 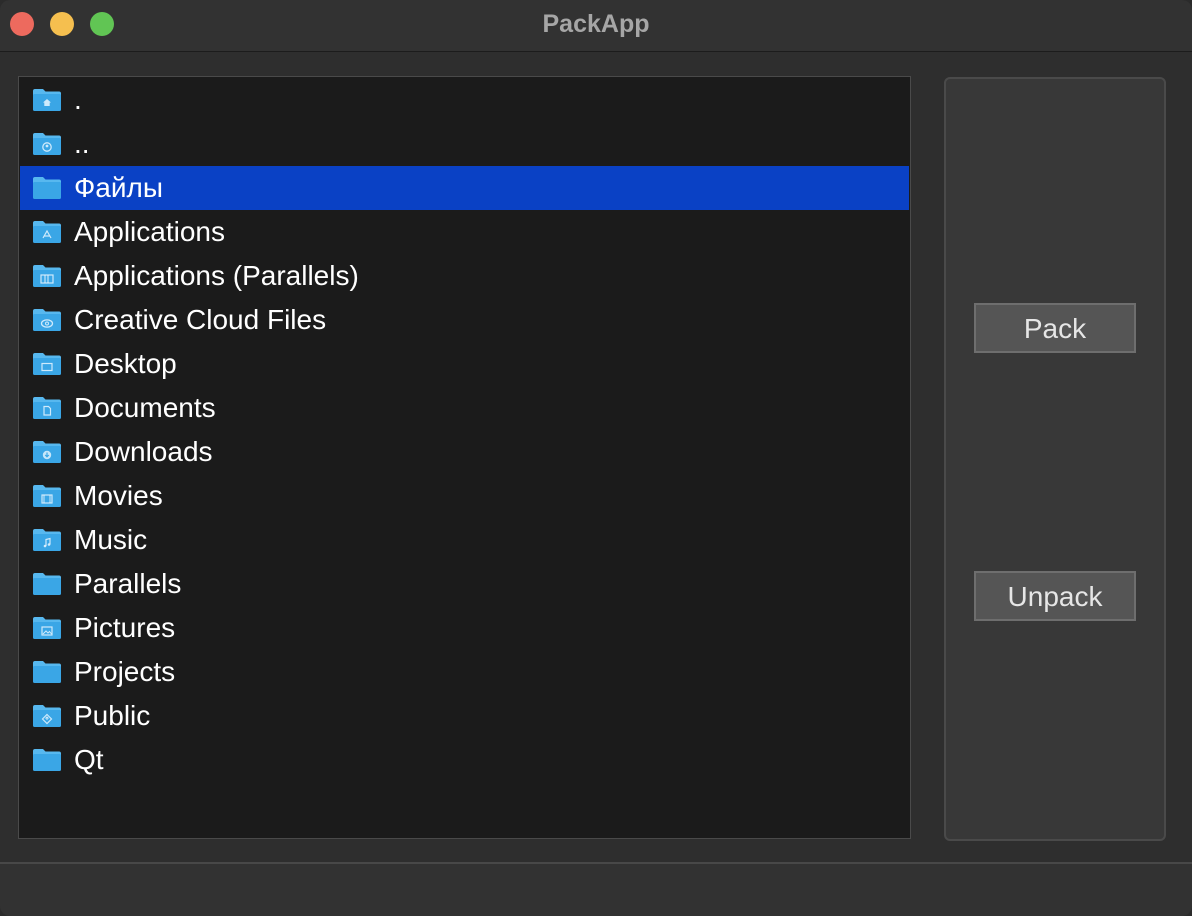 I want to click on unpack-button: Unpack, so click(x=1055, y=596).